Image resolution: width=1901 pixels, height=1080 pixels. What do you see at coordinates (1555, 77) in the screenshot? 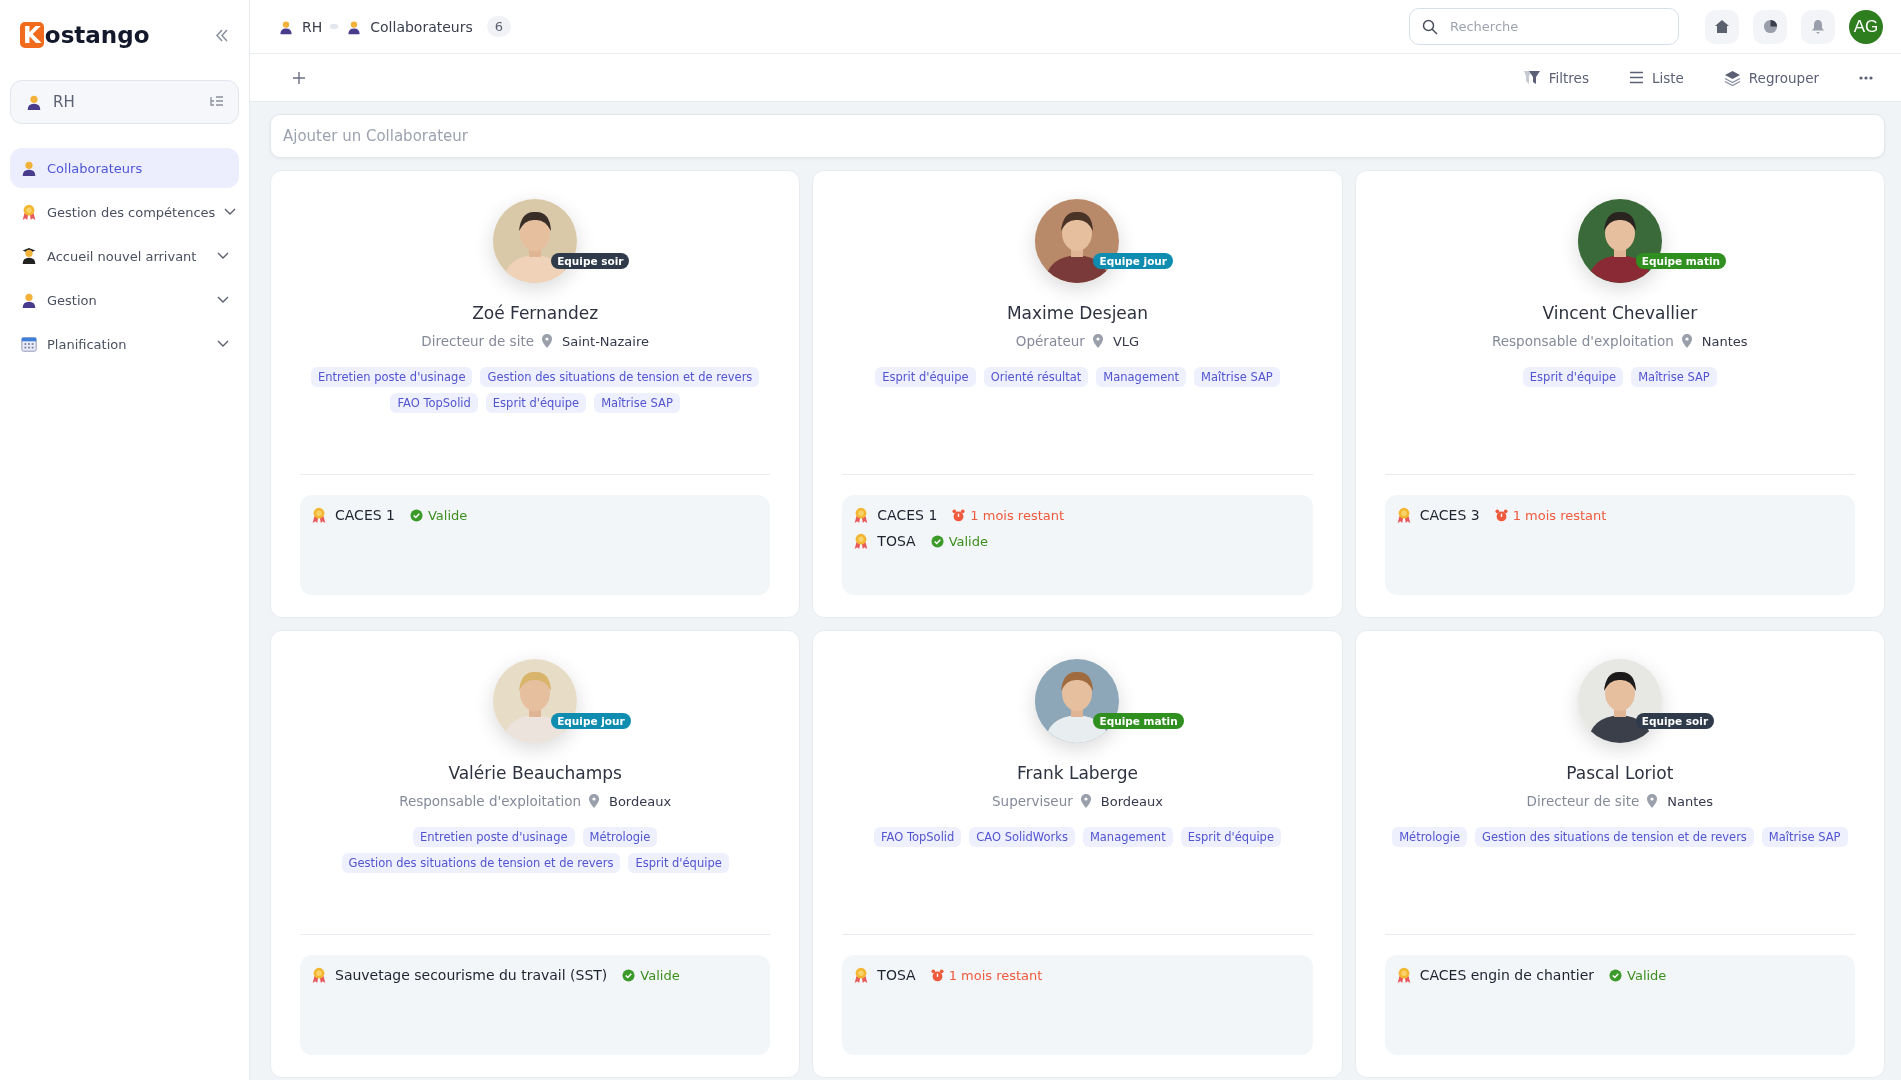
I see `toolbar-button: Filtres` at bounding box center [1555, 77].